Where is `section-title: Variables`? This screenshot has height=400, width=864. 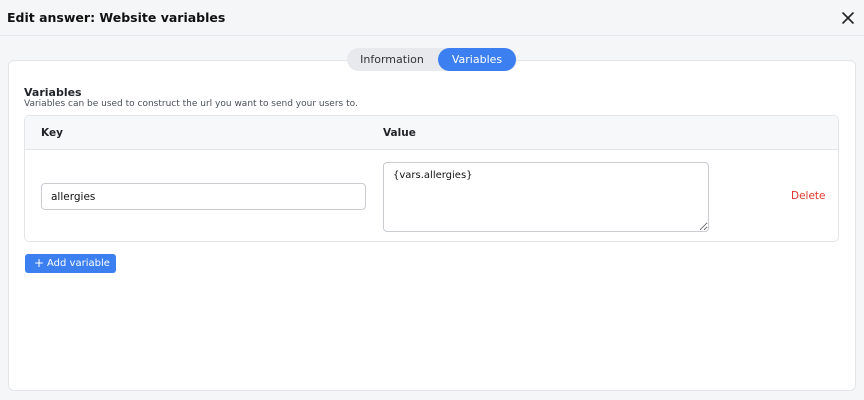
section-title: Variables is located at coordinates (53, 92).